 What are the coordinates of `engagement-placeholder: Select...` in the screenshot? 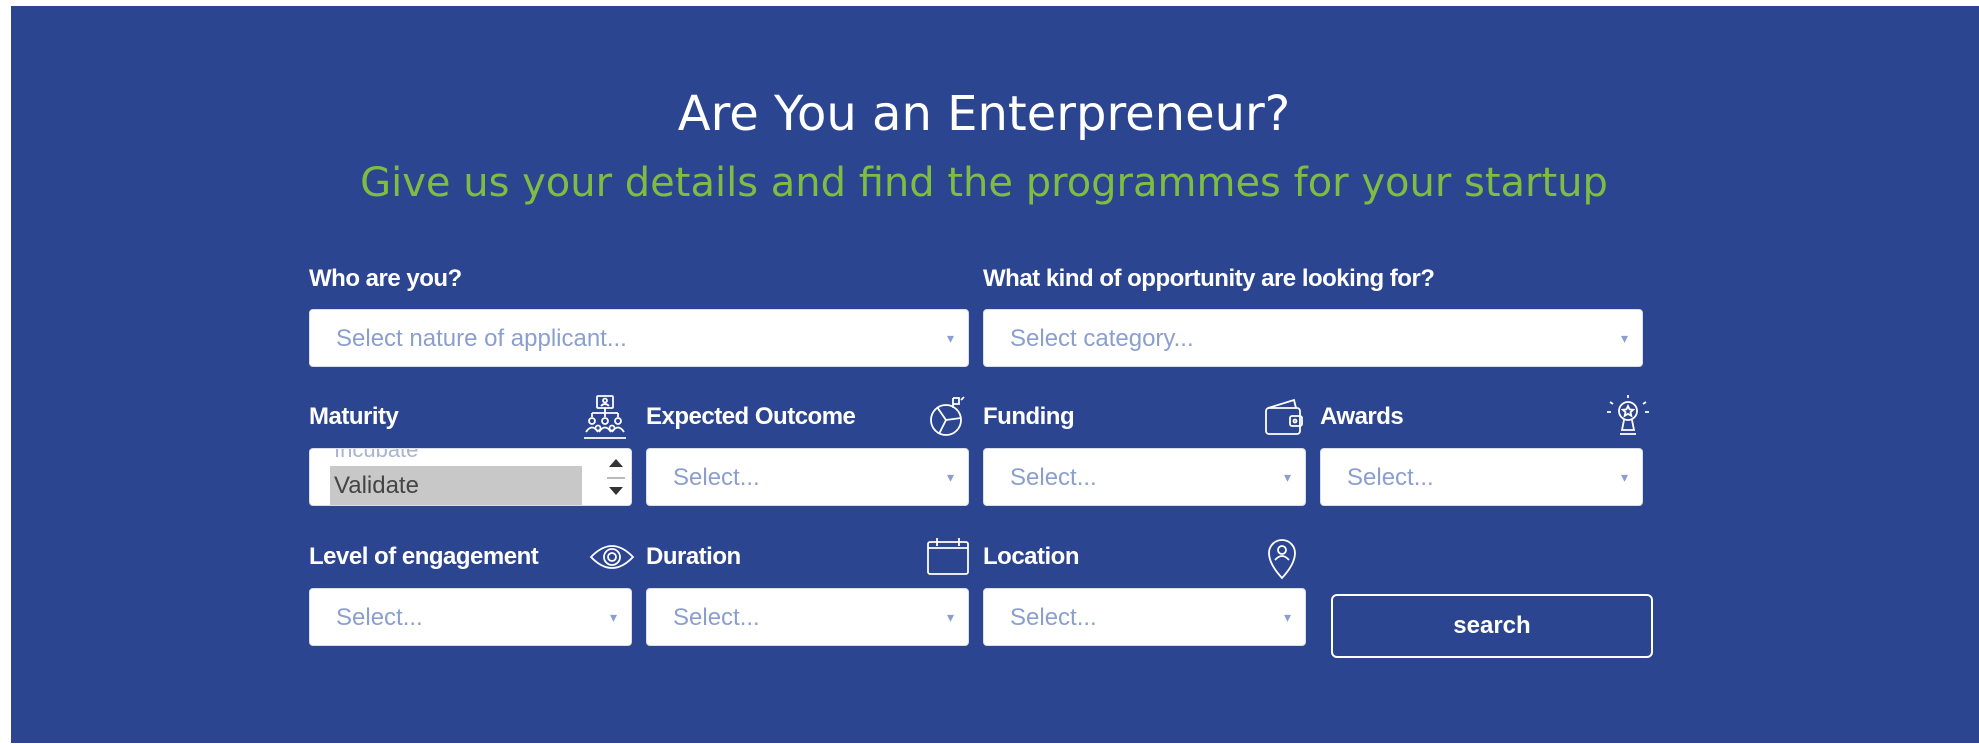 It's located at (379, 617).